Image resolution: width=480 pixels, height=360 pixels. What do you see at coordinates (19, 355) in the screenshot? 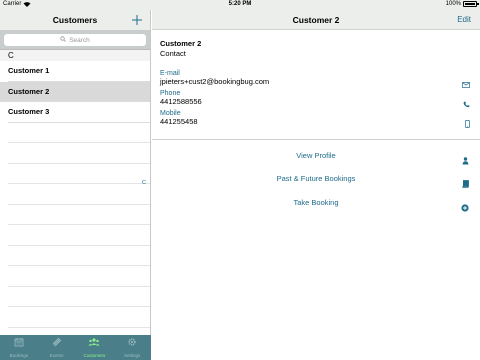
I see `tab-label: Bookings` at bounding box center [19, 355].